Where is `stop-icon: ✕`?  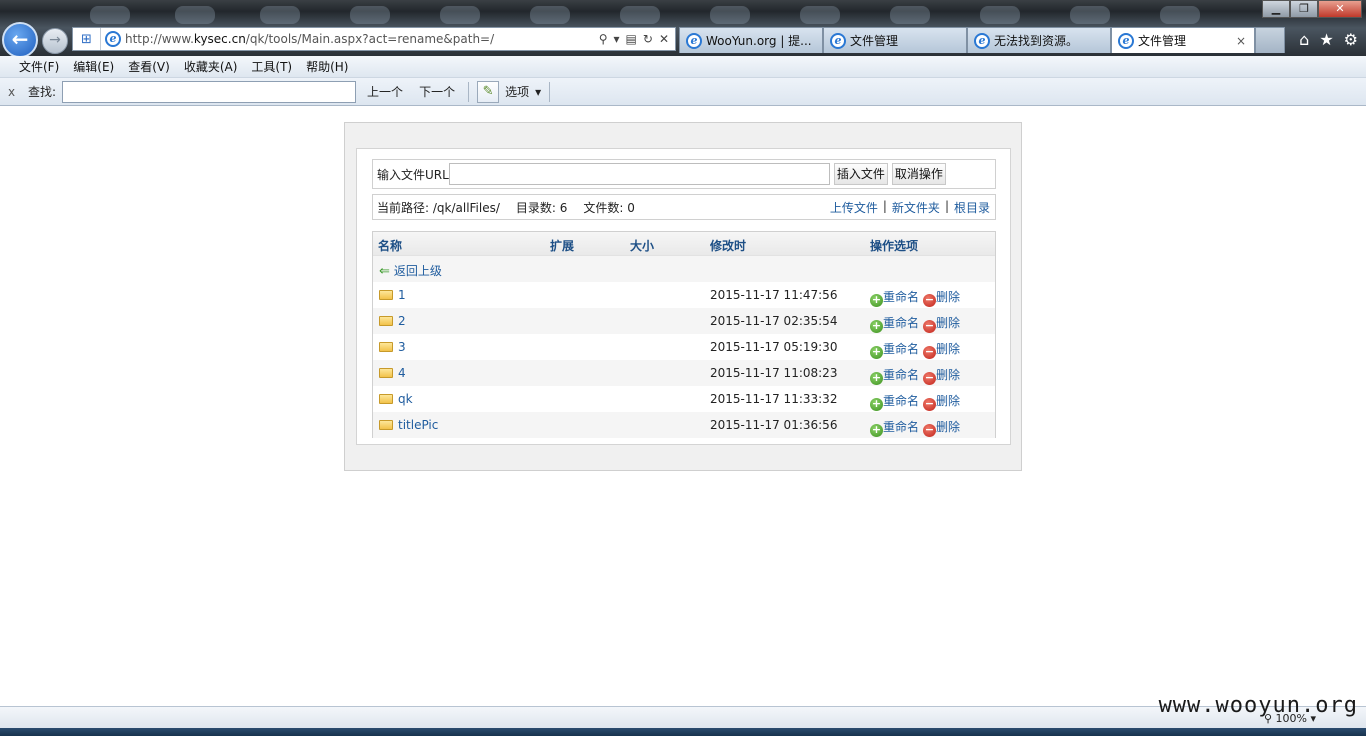 stop-icon: ✕ is located at coordinates (664, 39).